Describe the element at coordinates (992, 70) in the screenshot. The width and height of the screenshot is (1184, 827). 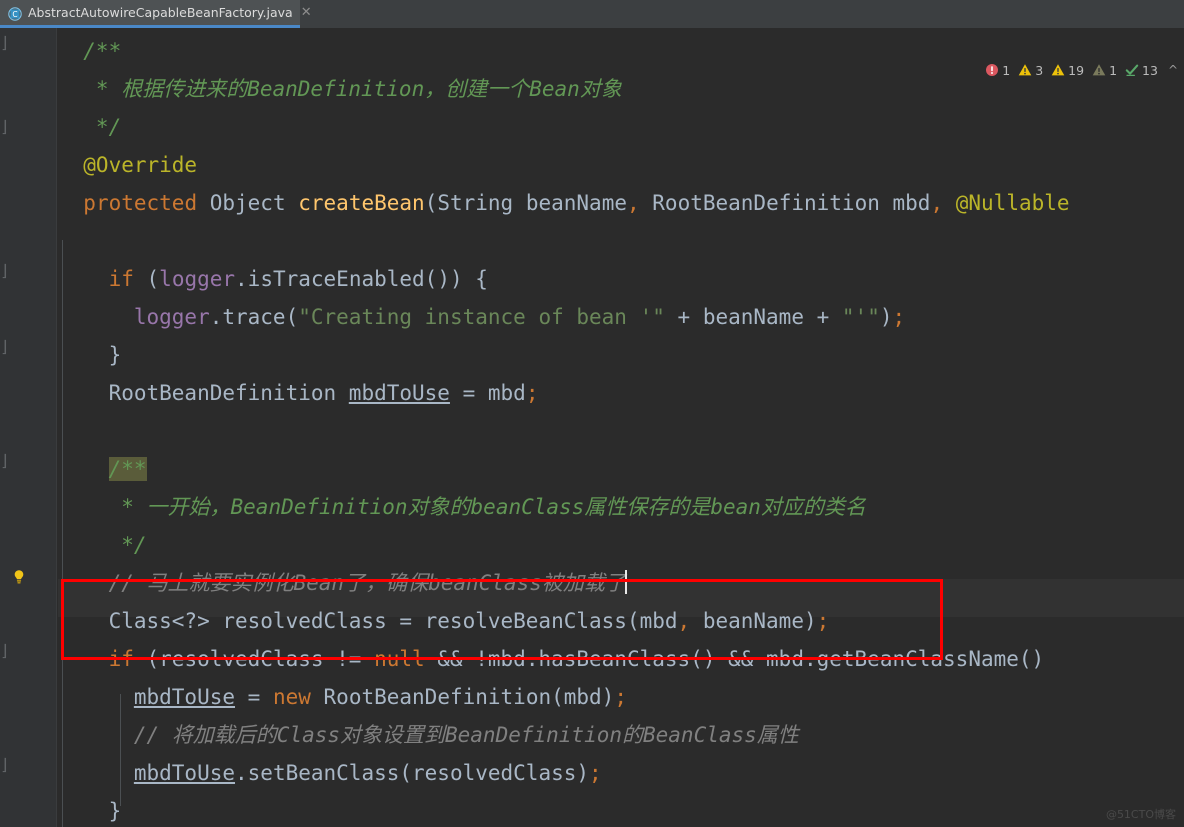
I see `error-icon` at that location.